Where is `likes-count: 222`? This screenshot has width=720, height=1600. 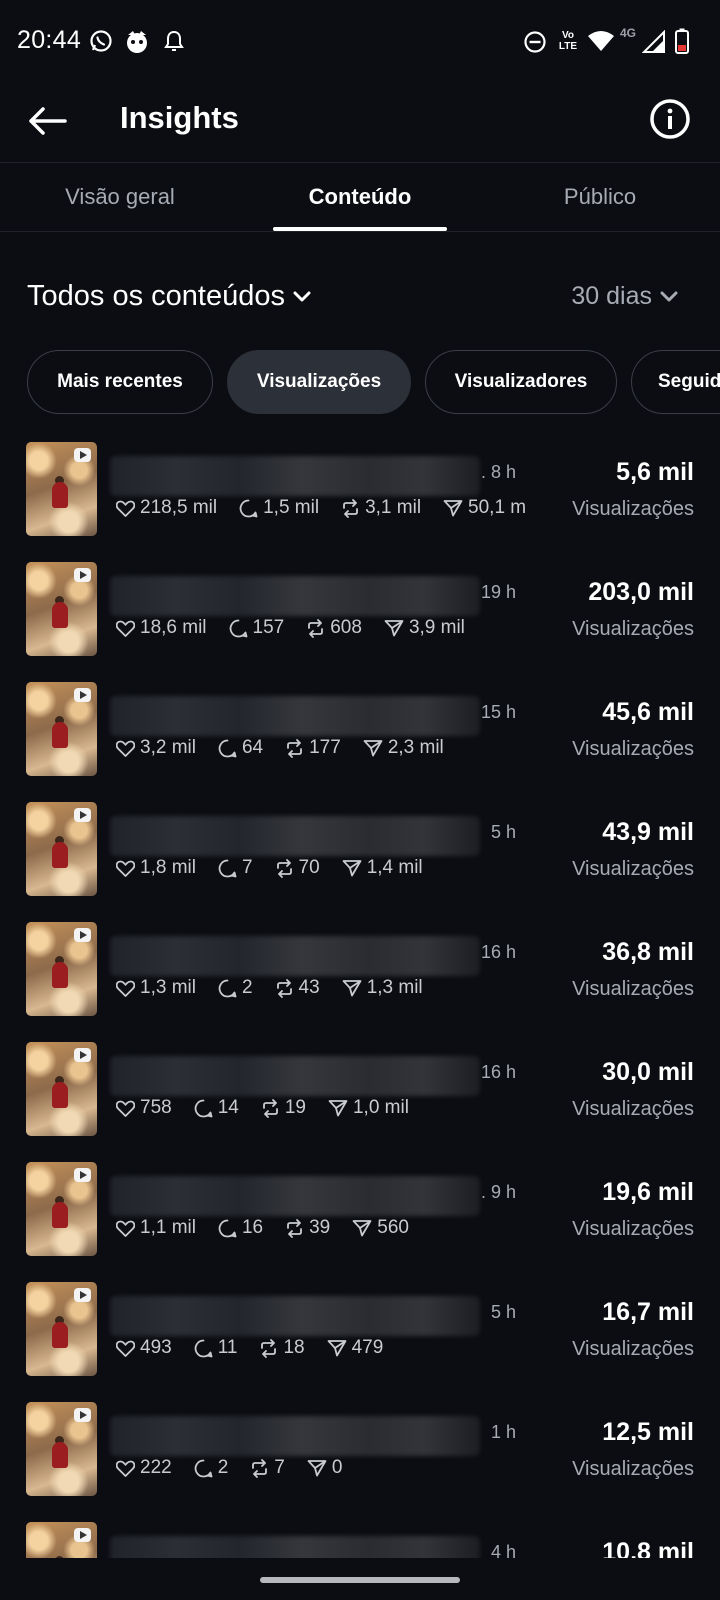
likes-count: 222 is located at coordinates (156, 1467).